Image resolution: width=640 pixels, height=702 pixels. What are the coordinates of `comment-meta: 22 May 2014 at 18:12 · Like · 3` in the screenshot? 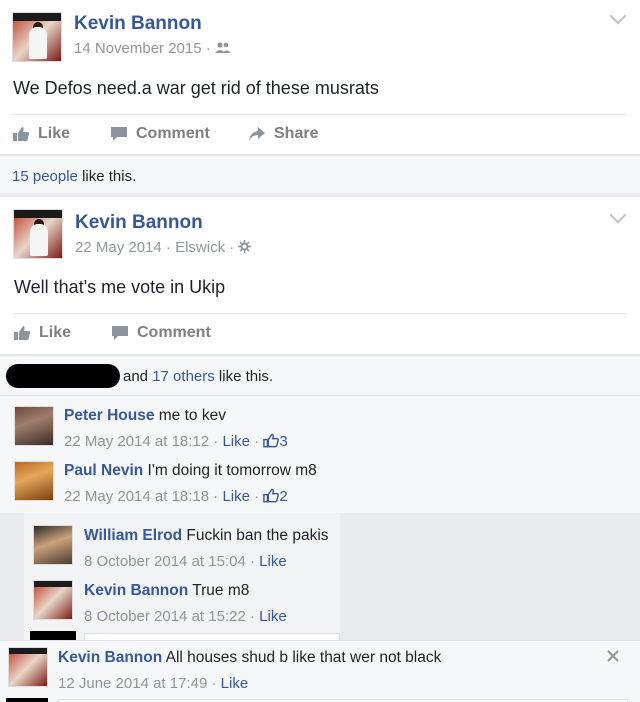 It's located at (176, 441).